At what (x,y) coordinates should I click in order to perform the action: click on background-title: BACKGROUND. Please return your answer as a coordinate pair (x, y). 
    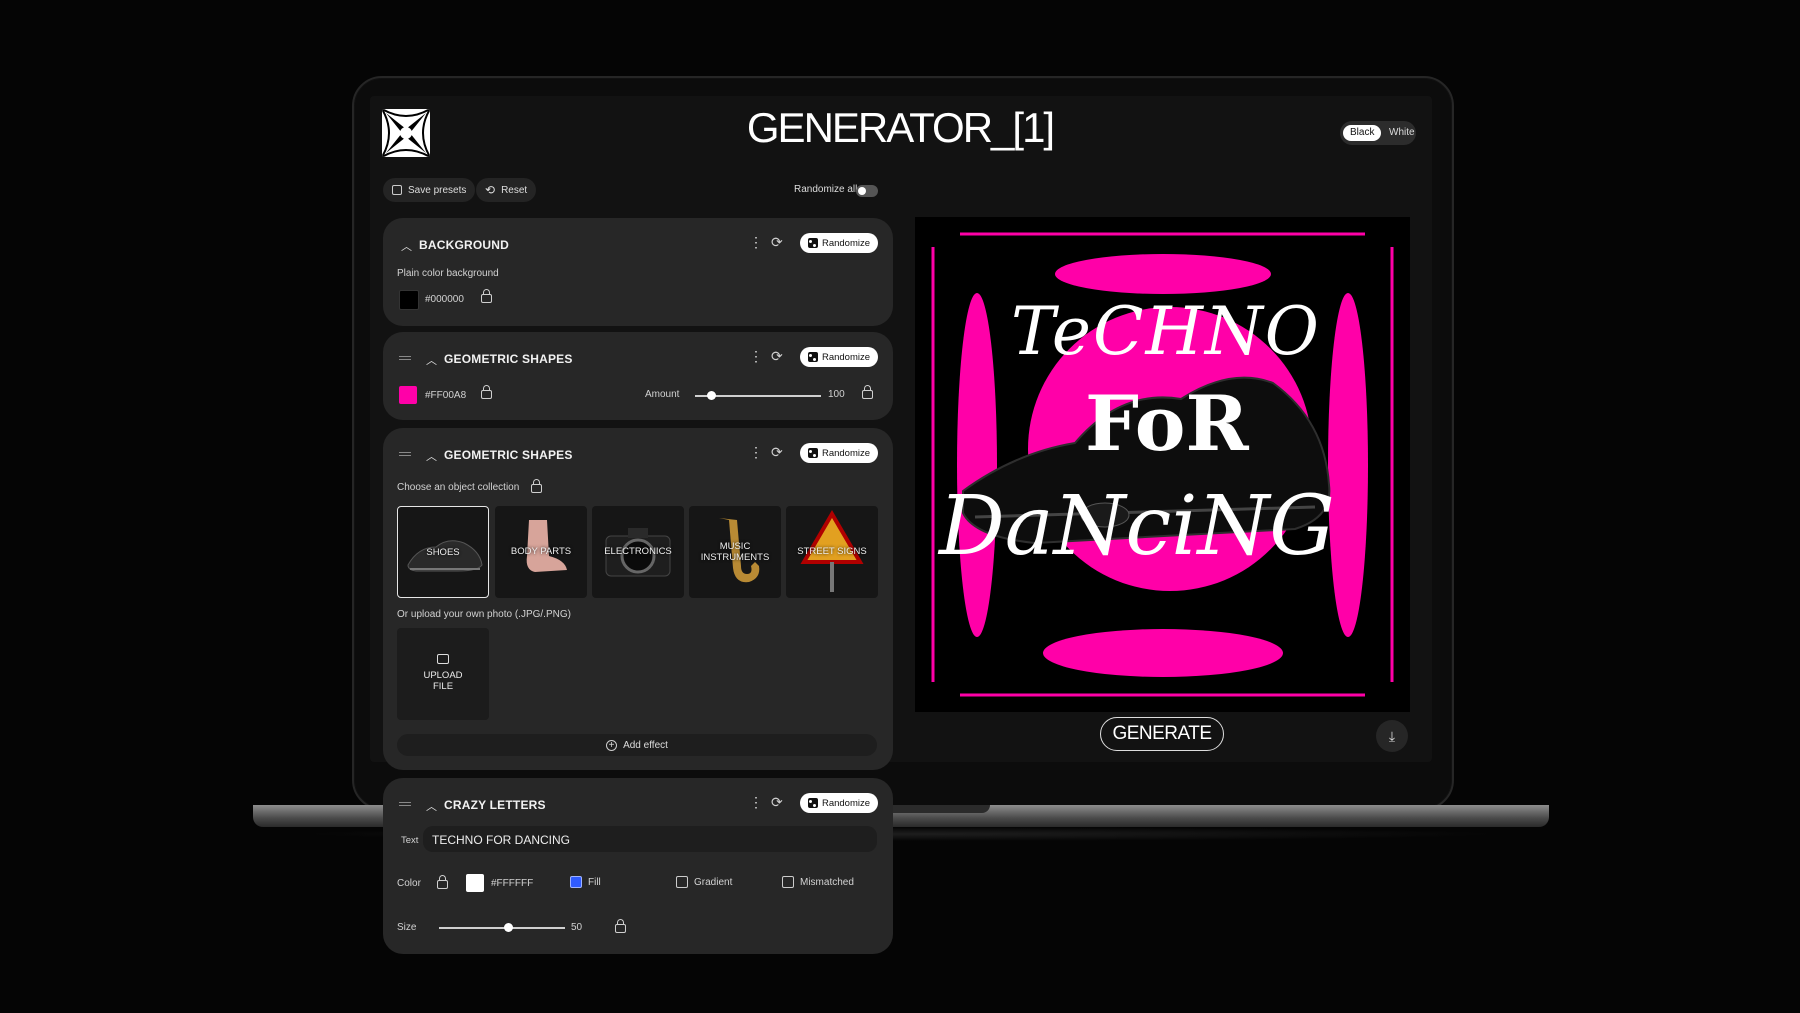
    Looking at the image, I should click on (464, 245).